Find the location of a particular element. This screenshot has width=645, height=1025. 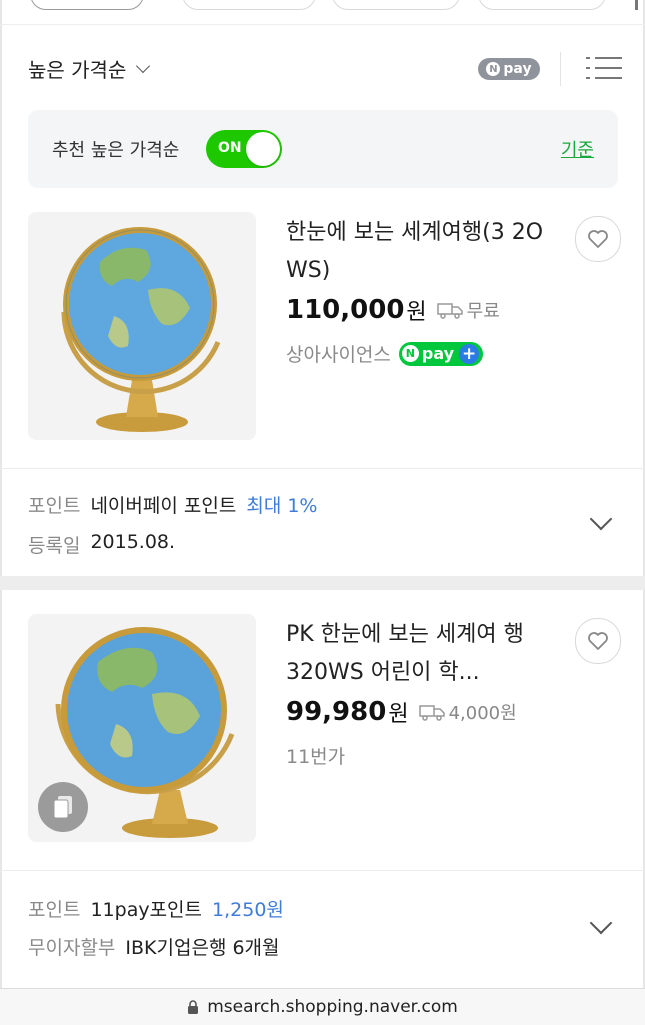

info-highlight: 1,250원 is located at coordinates (248, 910).